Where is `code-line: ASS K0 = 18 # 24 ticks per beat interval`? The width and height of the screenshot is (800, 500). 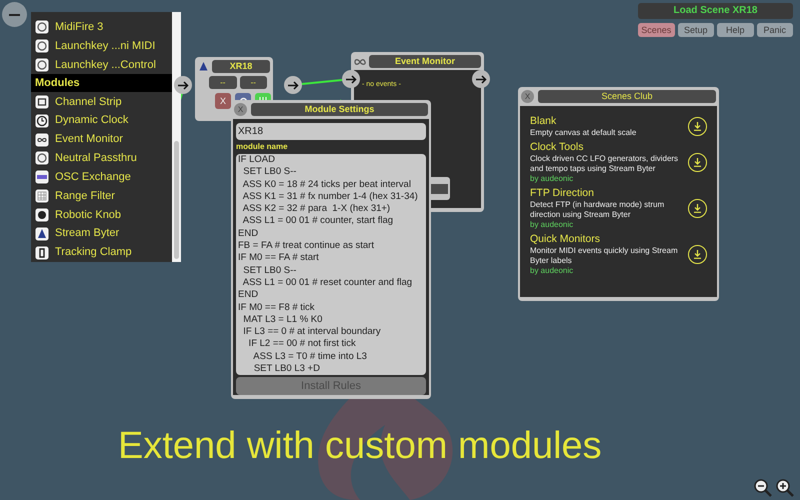 code-line: ASS K0 = 18 # 24 ticks per beat interval is located at coordinates (327, 184).